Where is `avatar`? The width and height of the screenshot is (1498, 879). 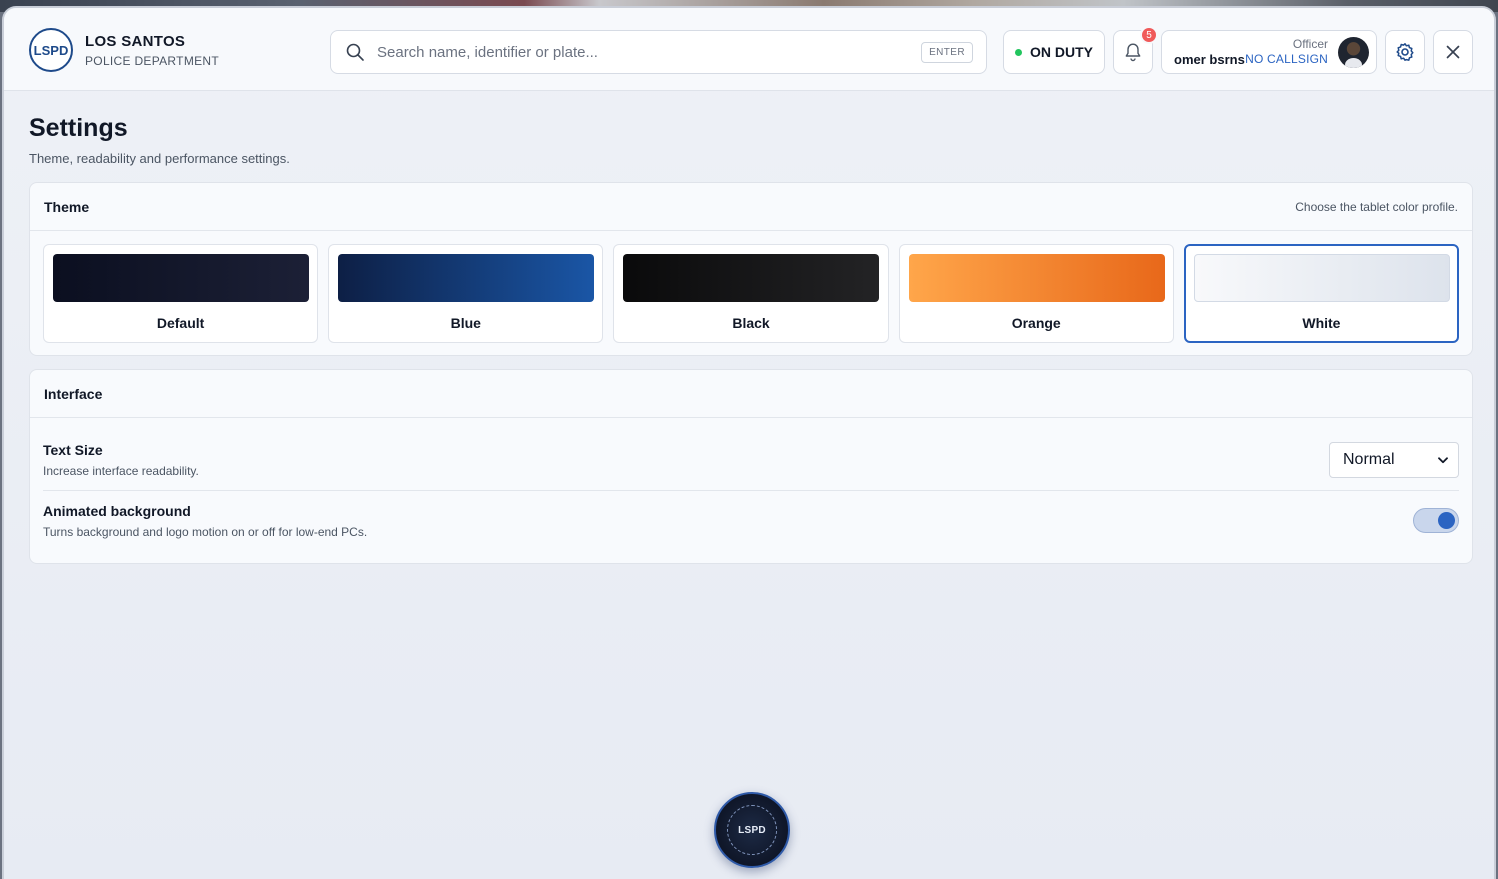
avatar is located at coordinates (1353, 52).